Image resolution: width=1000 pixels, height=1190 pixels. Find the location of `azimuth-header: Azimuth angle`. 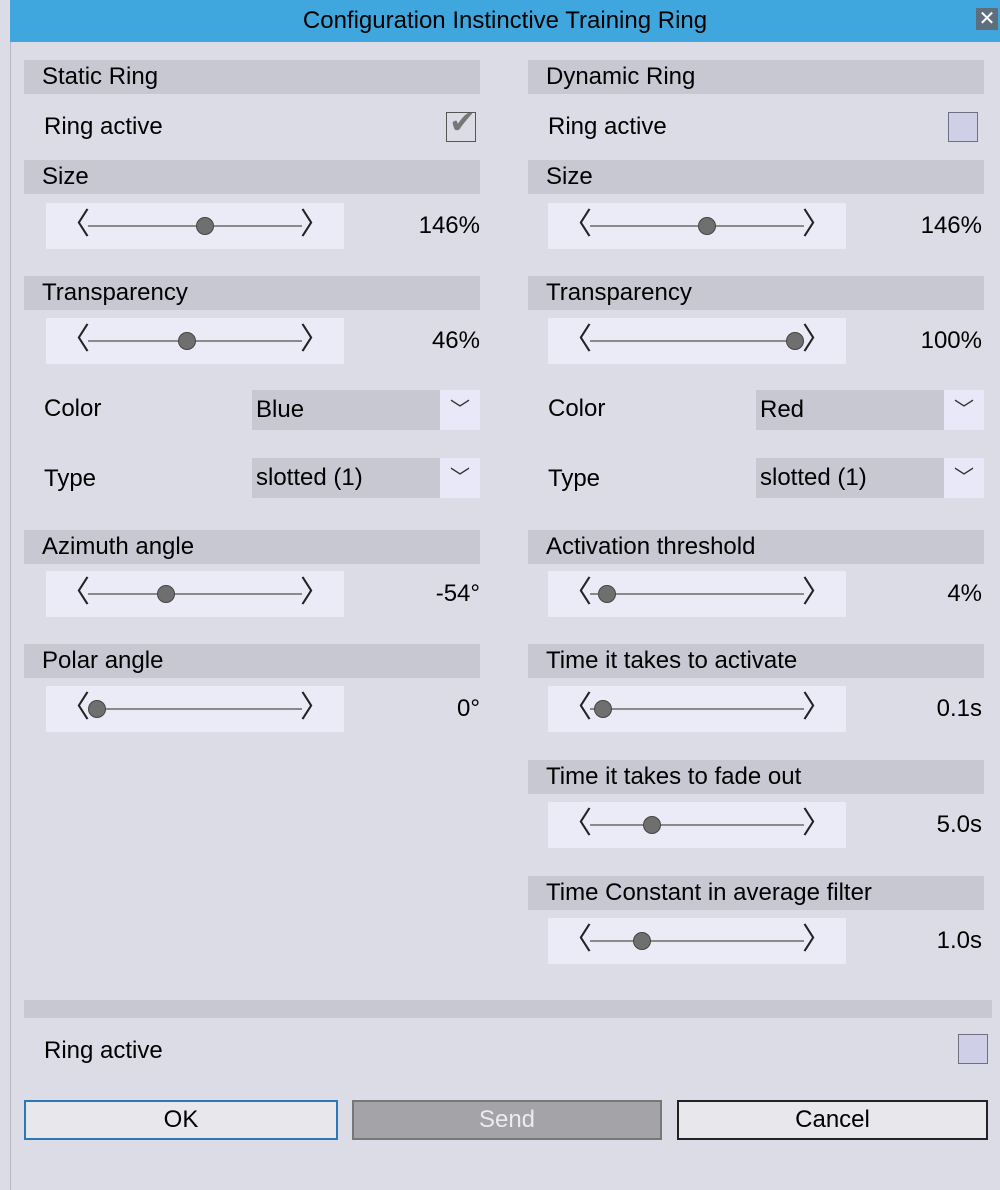

azimuth-header: Azimuth angle is located at coordinates (252, 547).